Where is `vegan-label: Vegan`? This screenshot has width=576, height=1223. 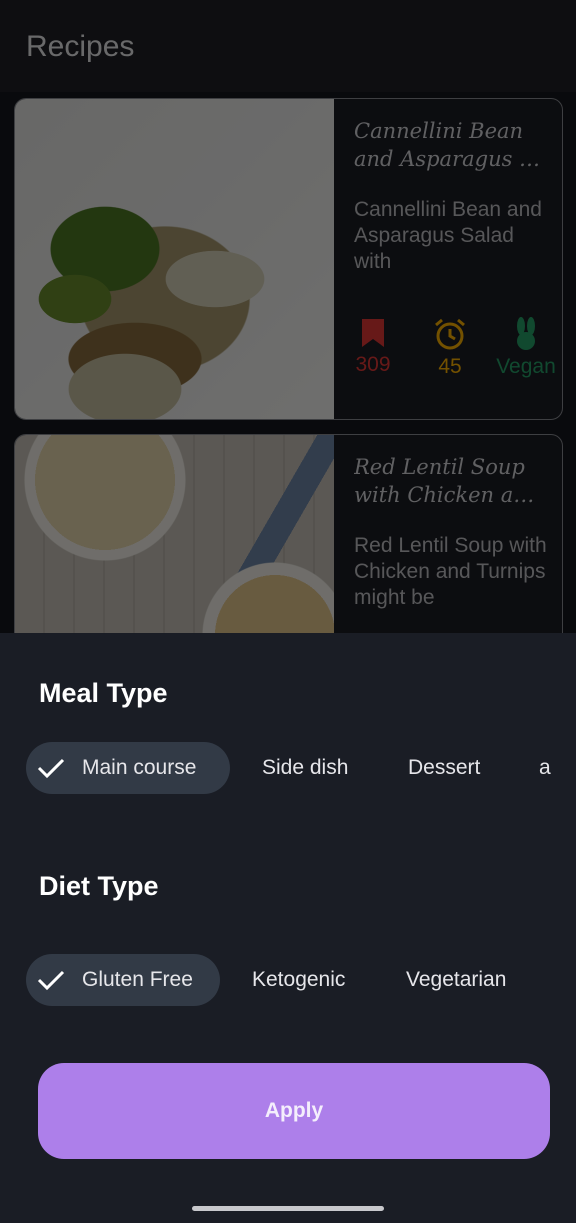
vegan-label: Vegan is located at coordinates (526, 366).